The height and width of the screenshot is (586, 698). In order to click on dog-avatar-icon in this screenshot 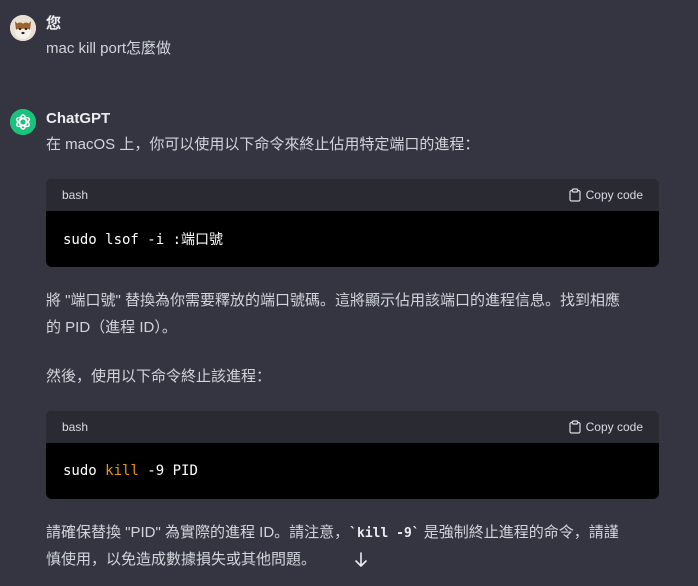, I will do `click(23, 28)`.